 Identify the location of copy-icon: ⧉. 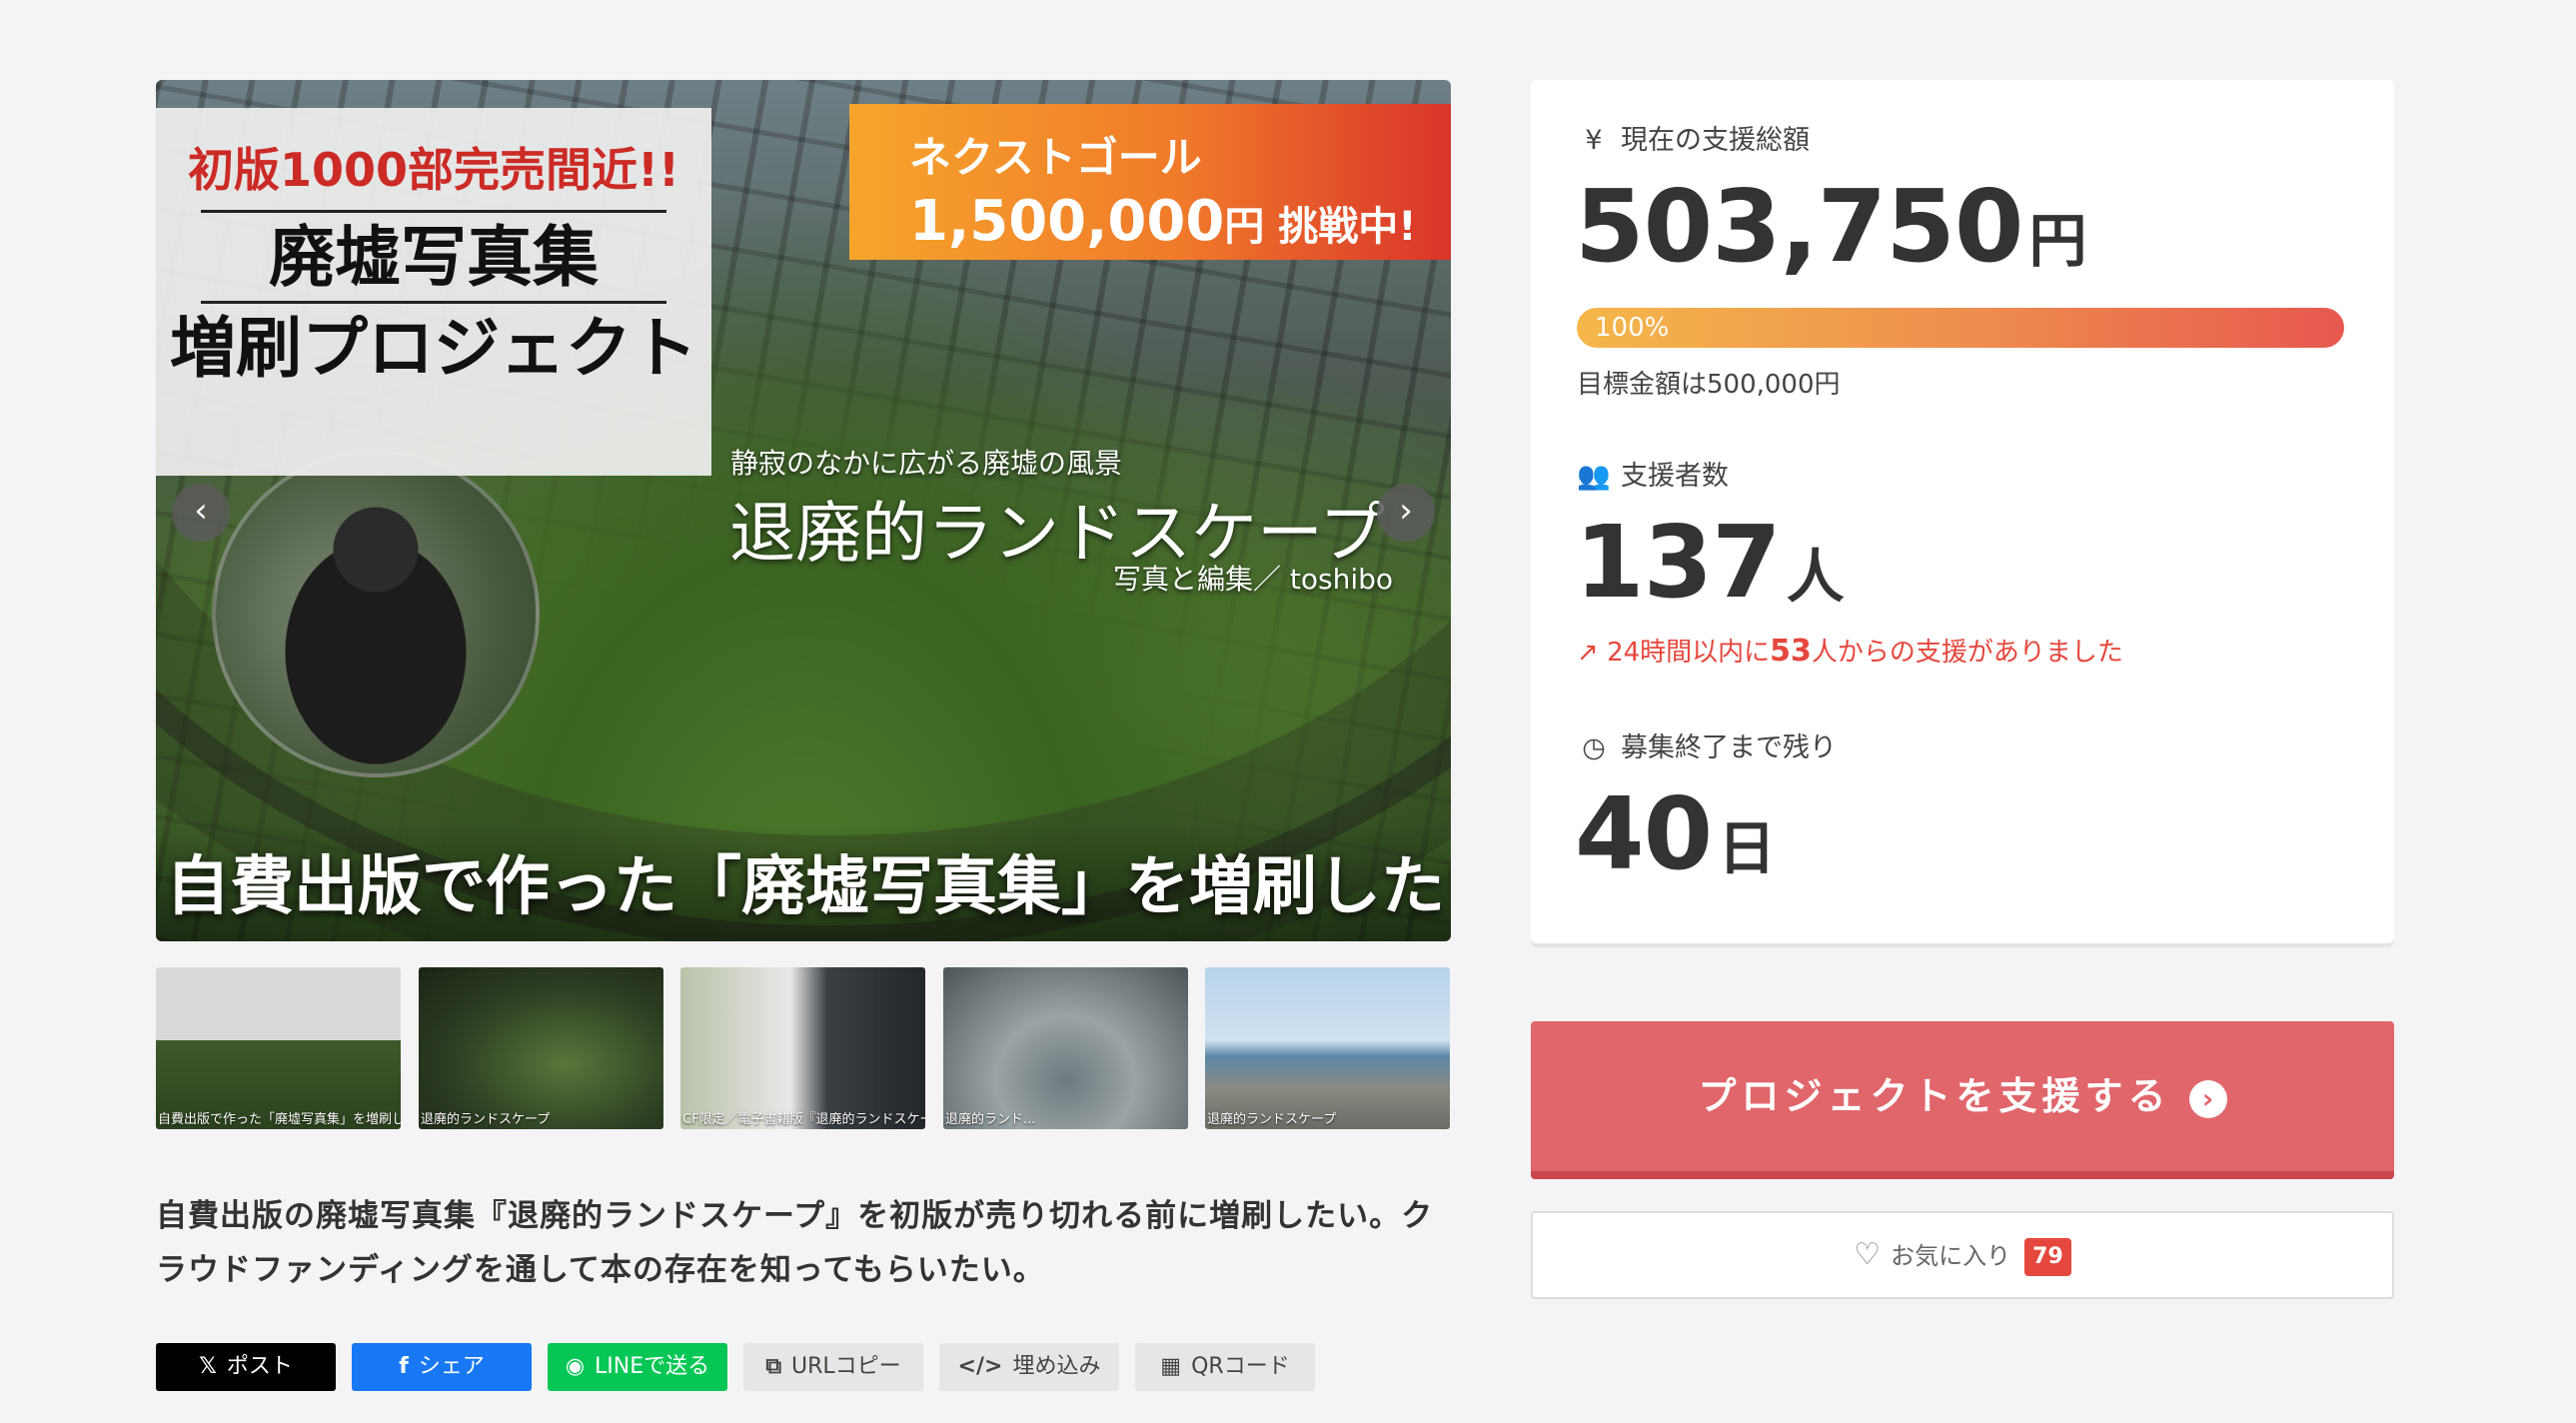
(773, 1366).